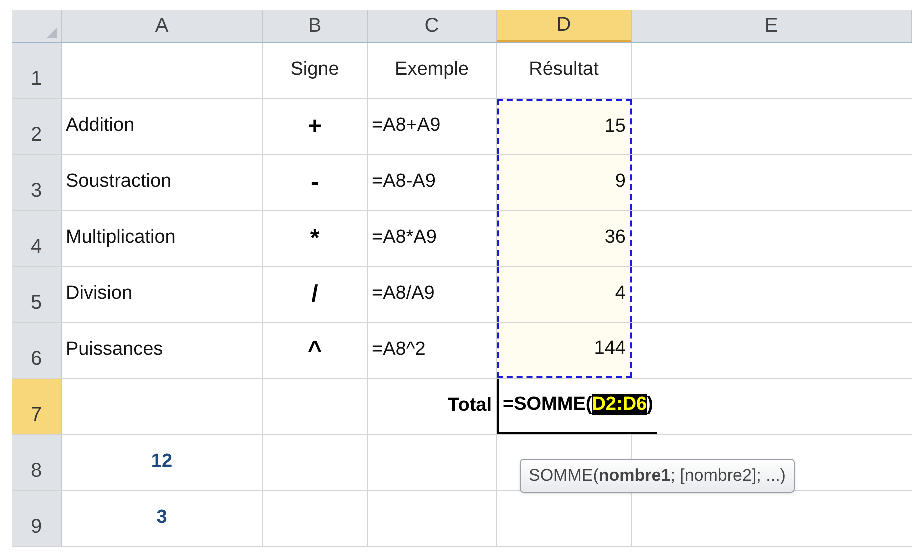  I want to click on column-header: A, so click(162, 26).